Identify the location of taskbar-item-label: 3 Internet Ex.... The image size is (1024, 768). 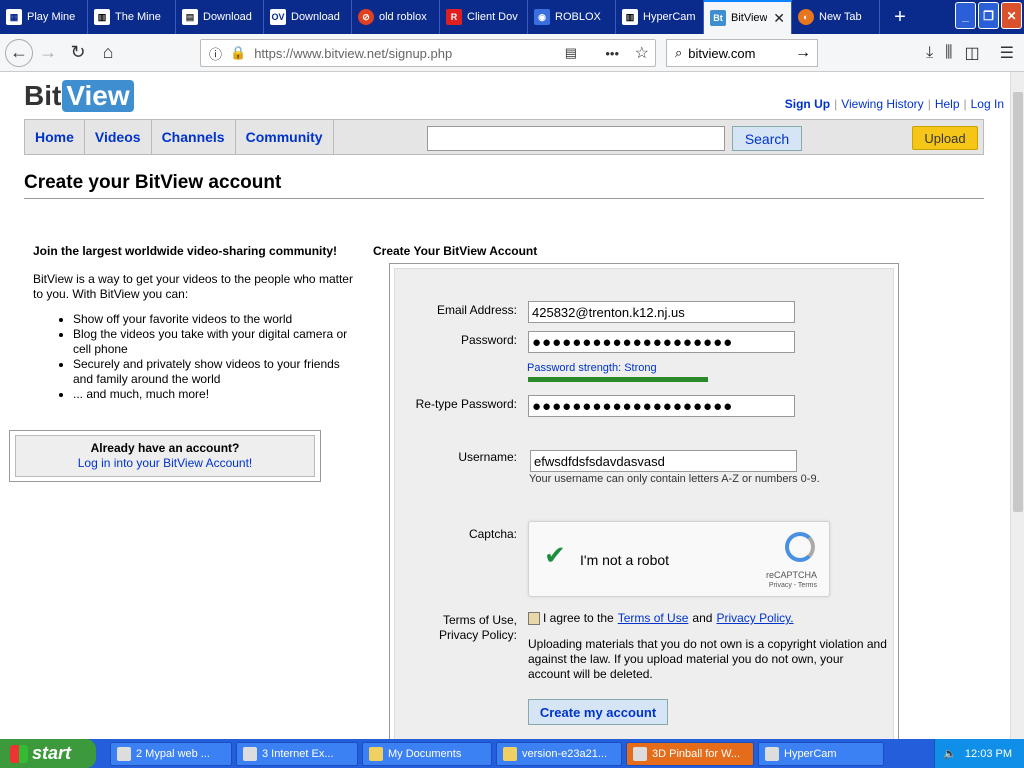
(298, 753).